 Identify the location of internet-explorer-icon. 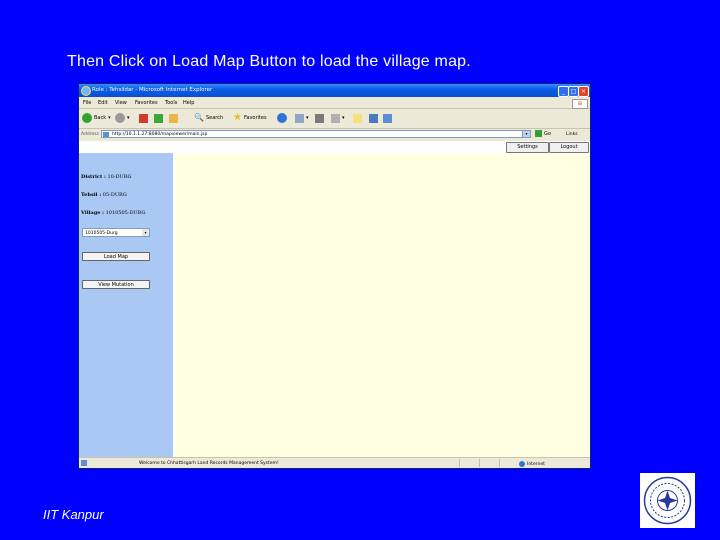
(86, 91).